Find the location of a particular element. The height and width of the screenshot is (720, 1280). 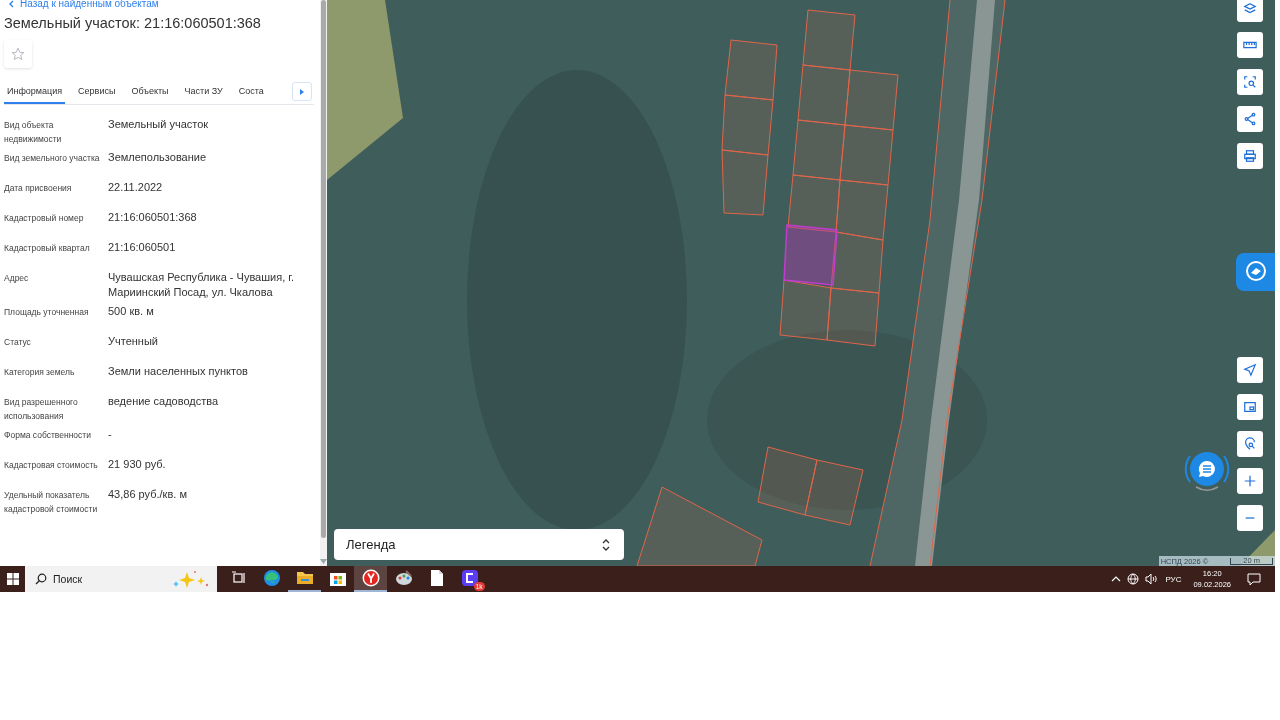

legend-dropdown: Легенда is located at coordinates (479, 544).